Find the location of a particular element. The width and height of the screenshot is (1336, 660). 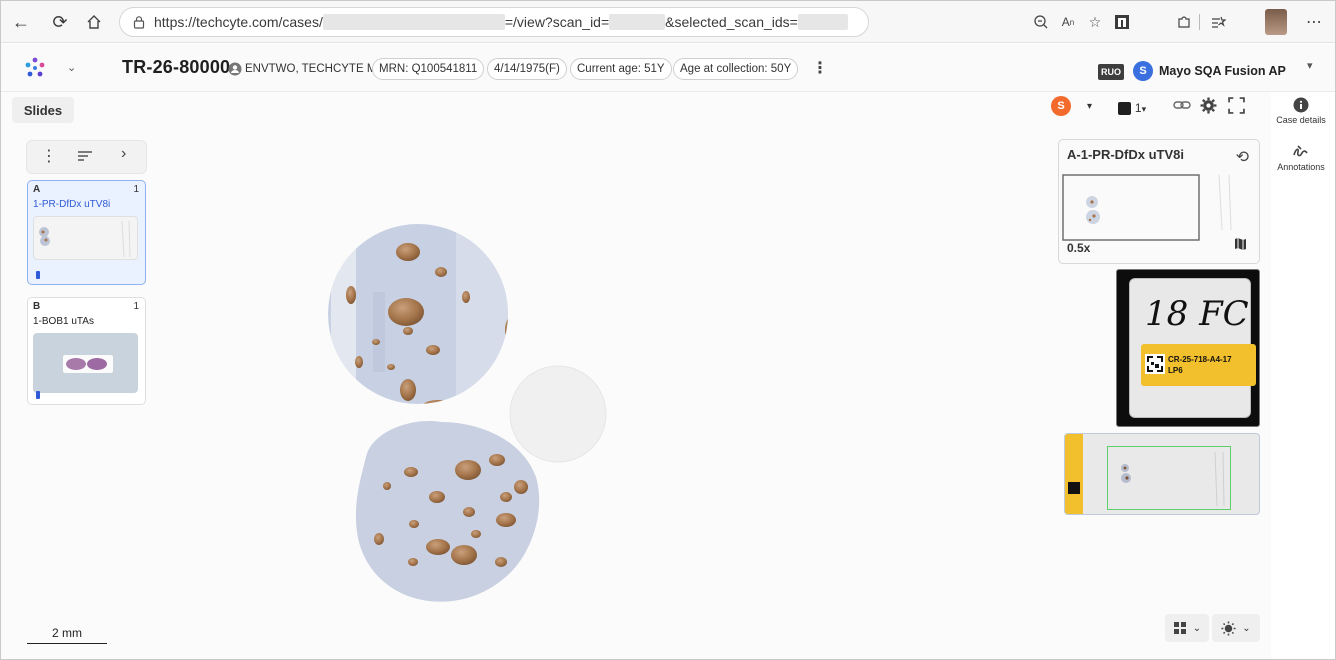

slide-card-a: A 1 1-PR-DfDx uTV8i is located at coordinates (86, 232).